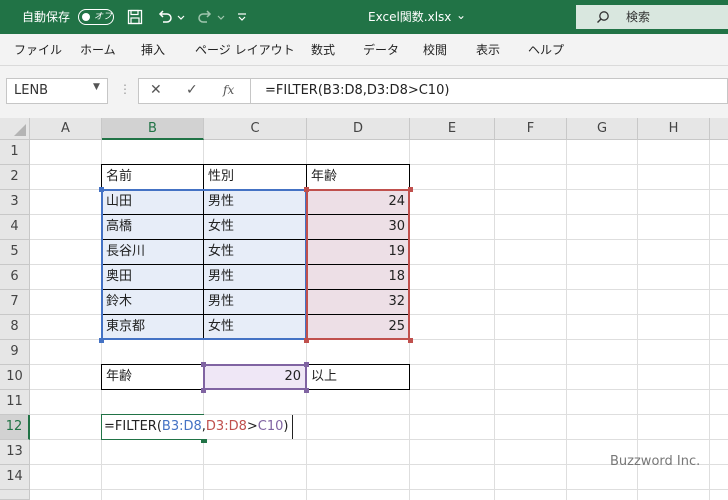 The width and height of the screenshot is (728, 500). Describe the element at coordinates (133, 426) in the screenshot. I see `formula-prefix: =FILTER(` at that location.